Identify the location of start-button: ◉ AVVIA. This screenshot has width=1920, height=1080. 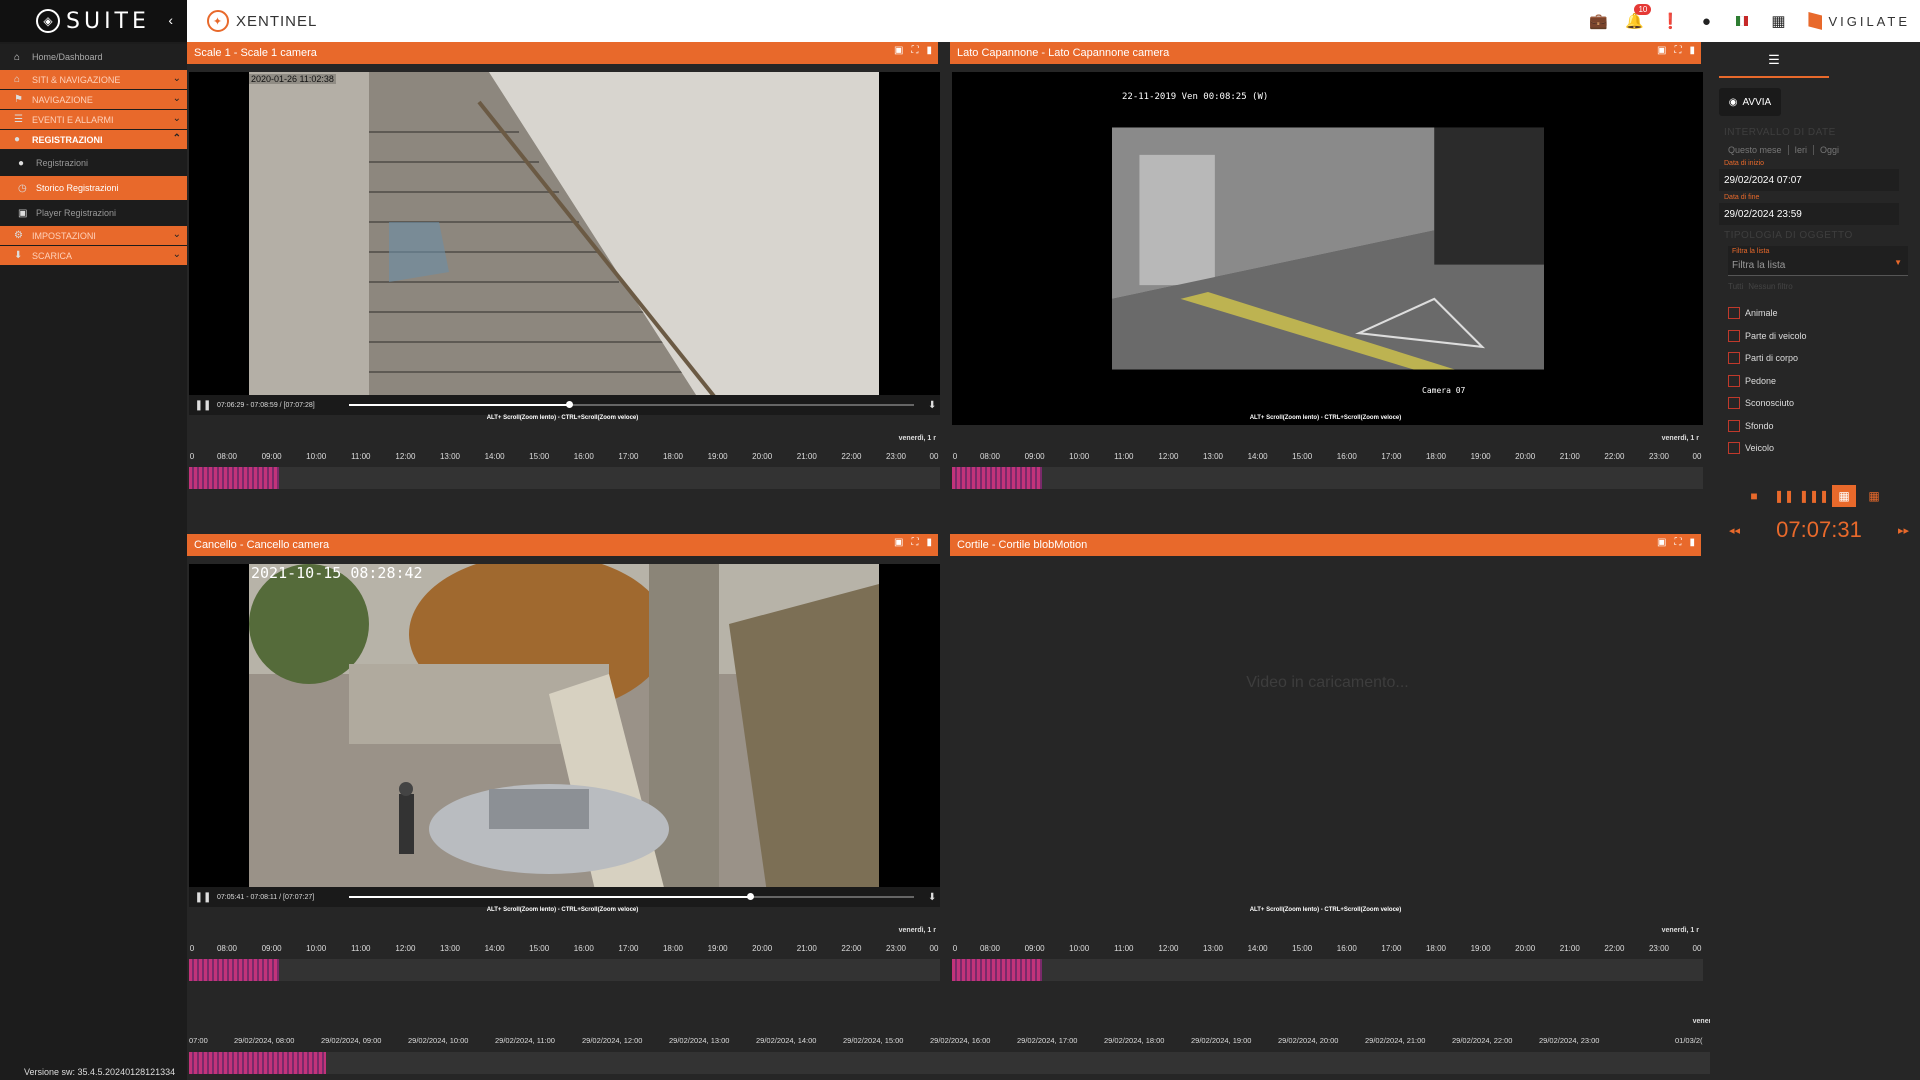
(1750, 102).